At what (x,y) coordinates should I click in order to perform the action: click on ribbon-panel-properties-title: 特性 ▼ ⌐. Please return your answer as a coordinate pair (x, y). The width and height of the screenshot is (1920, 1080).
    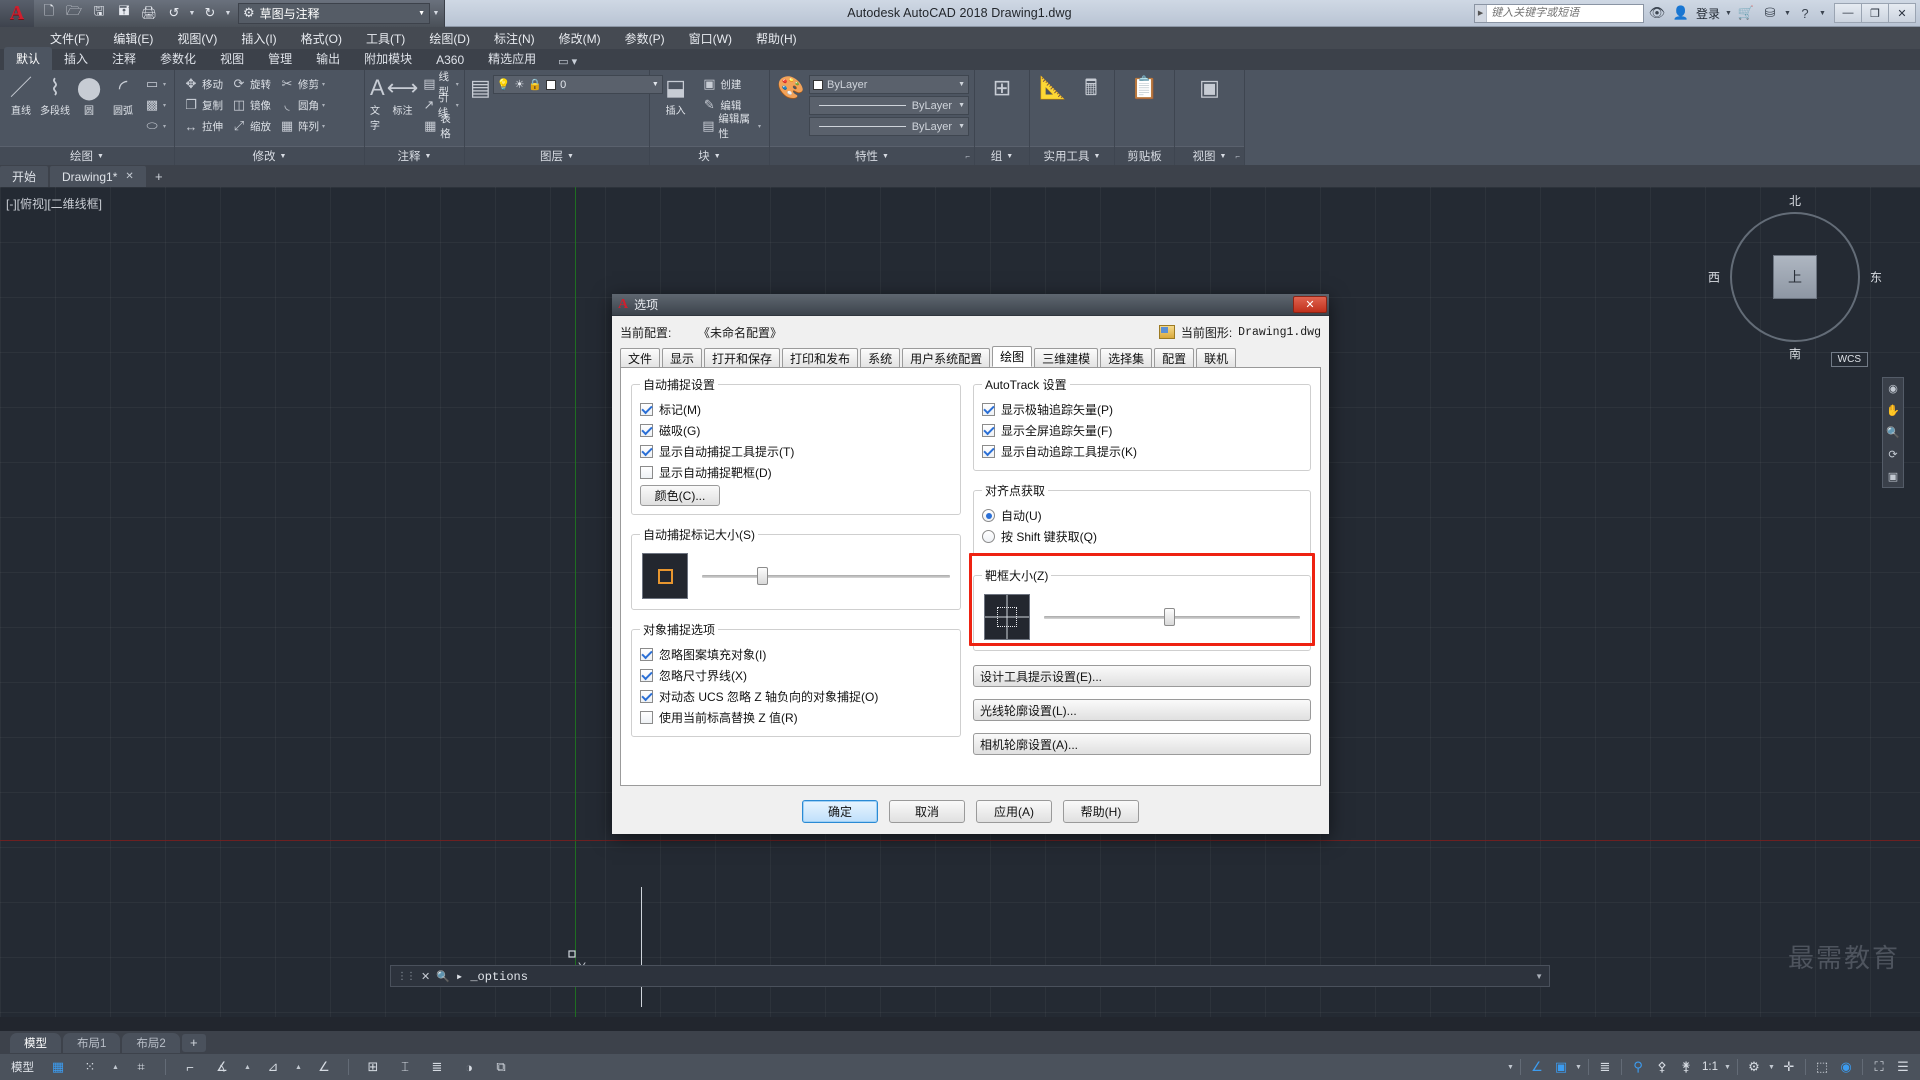
    Looking at the image, I should click on (872, 155).